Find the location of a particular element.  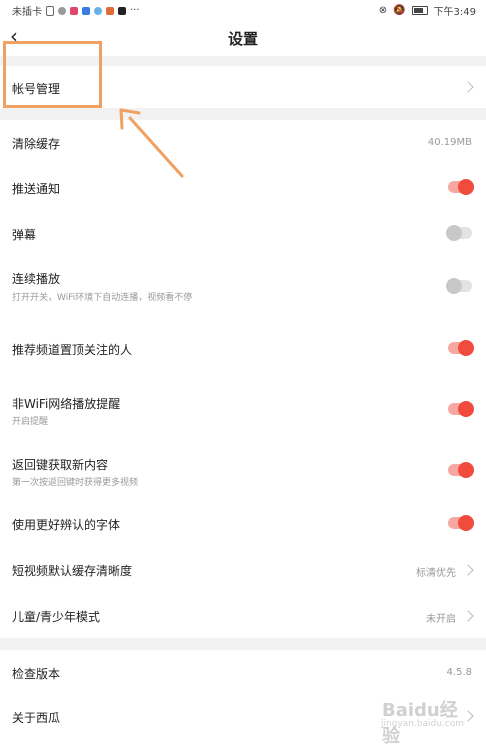

watermark-url: jingyan.baidu.com is located at coordinates (422, 724).